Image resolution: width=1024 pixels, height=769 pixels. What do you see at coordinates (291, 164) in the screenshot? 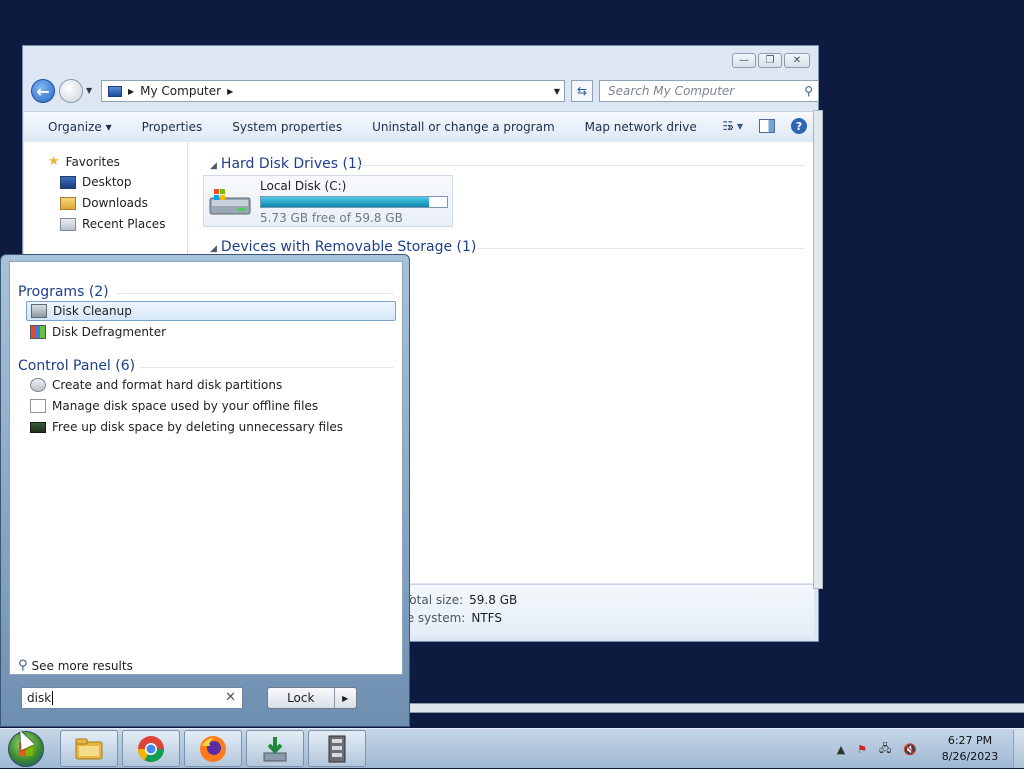
I see `group-hard-disk-label: Hard Disk Drives (1)` at bounding box center [291, 164].